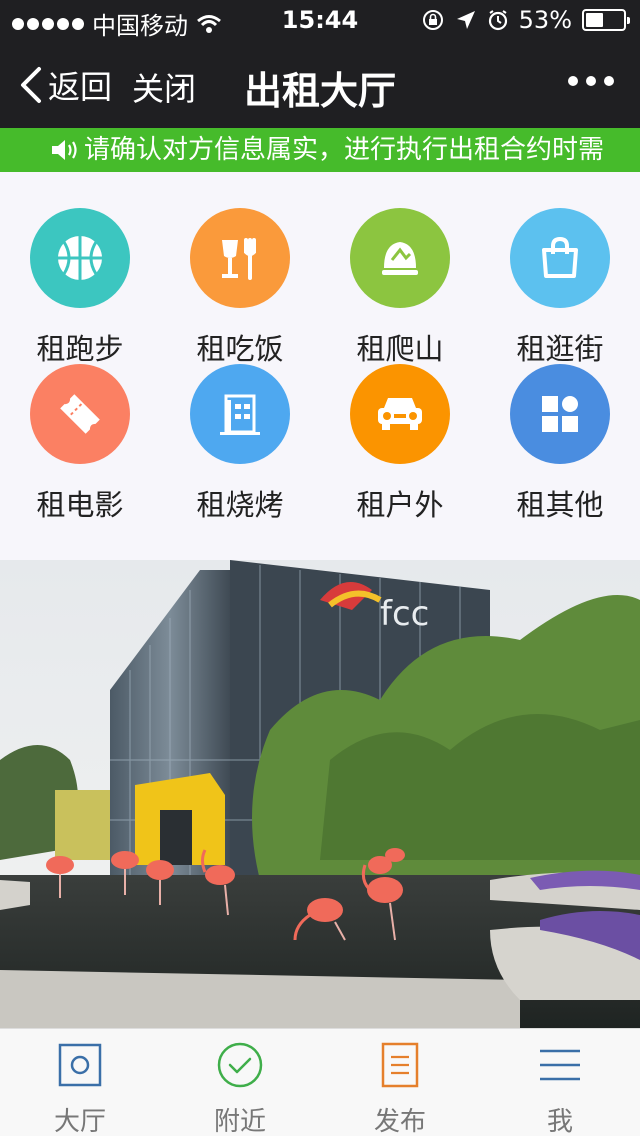 The width and height of the screenshot is (640, 1136). I want to click on category-other: 租其他, so click(560, 443).